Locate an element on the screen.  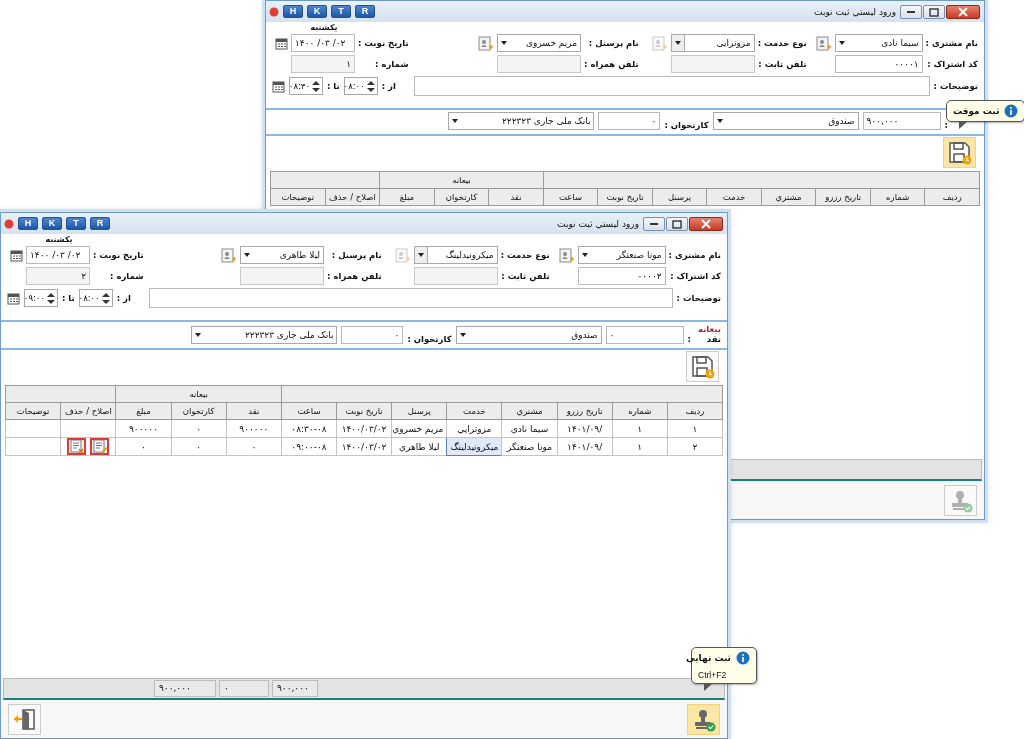
document-x-icon is located at coordinates (76, 446).